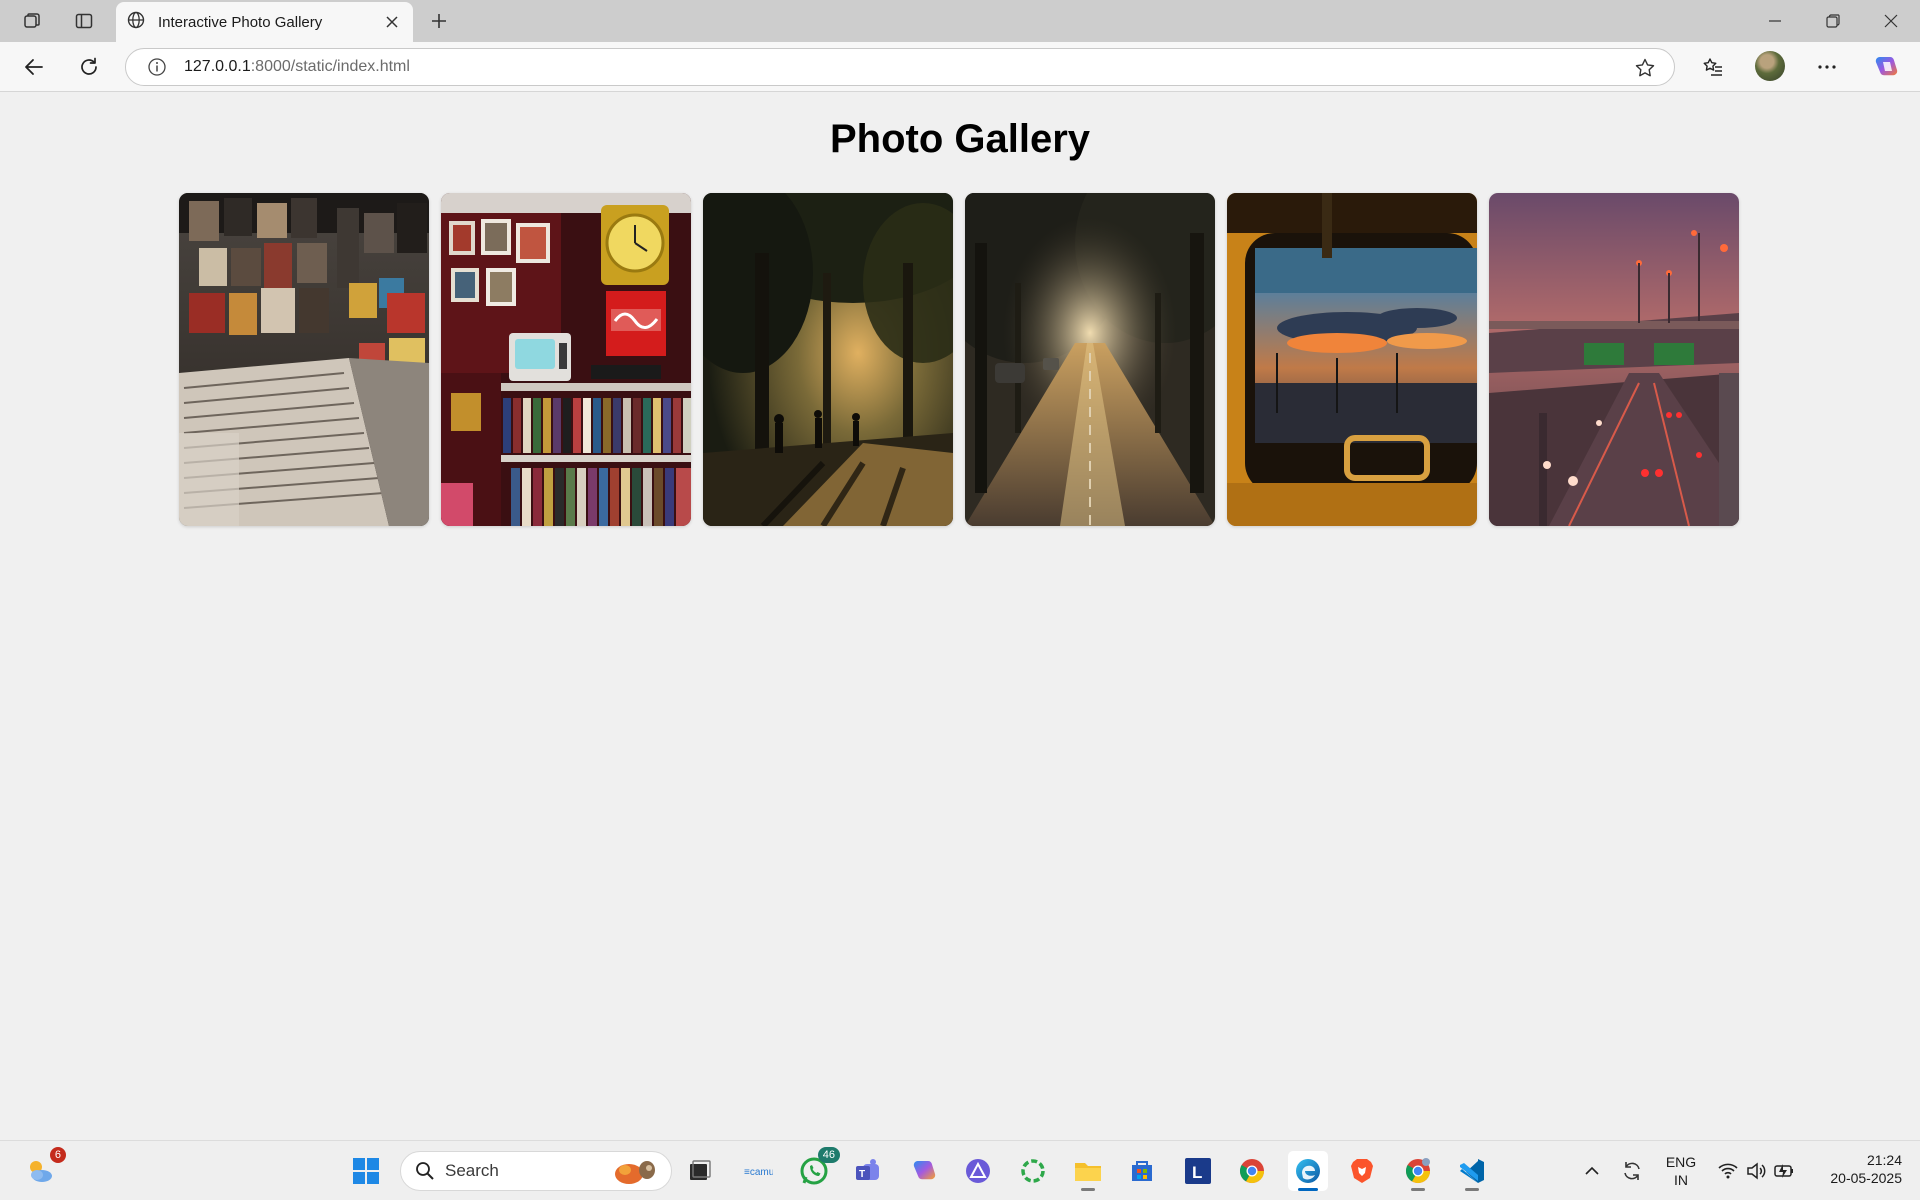 Image resolution: width=1920 pixels, height=1200 pixels. What do you see at coordinates (57, 1155) in the screenshot?
I see `weather-badge: 6` at bounding box center [57, 1155].